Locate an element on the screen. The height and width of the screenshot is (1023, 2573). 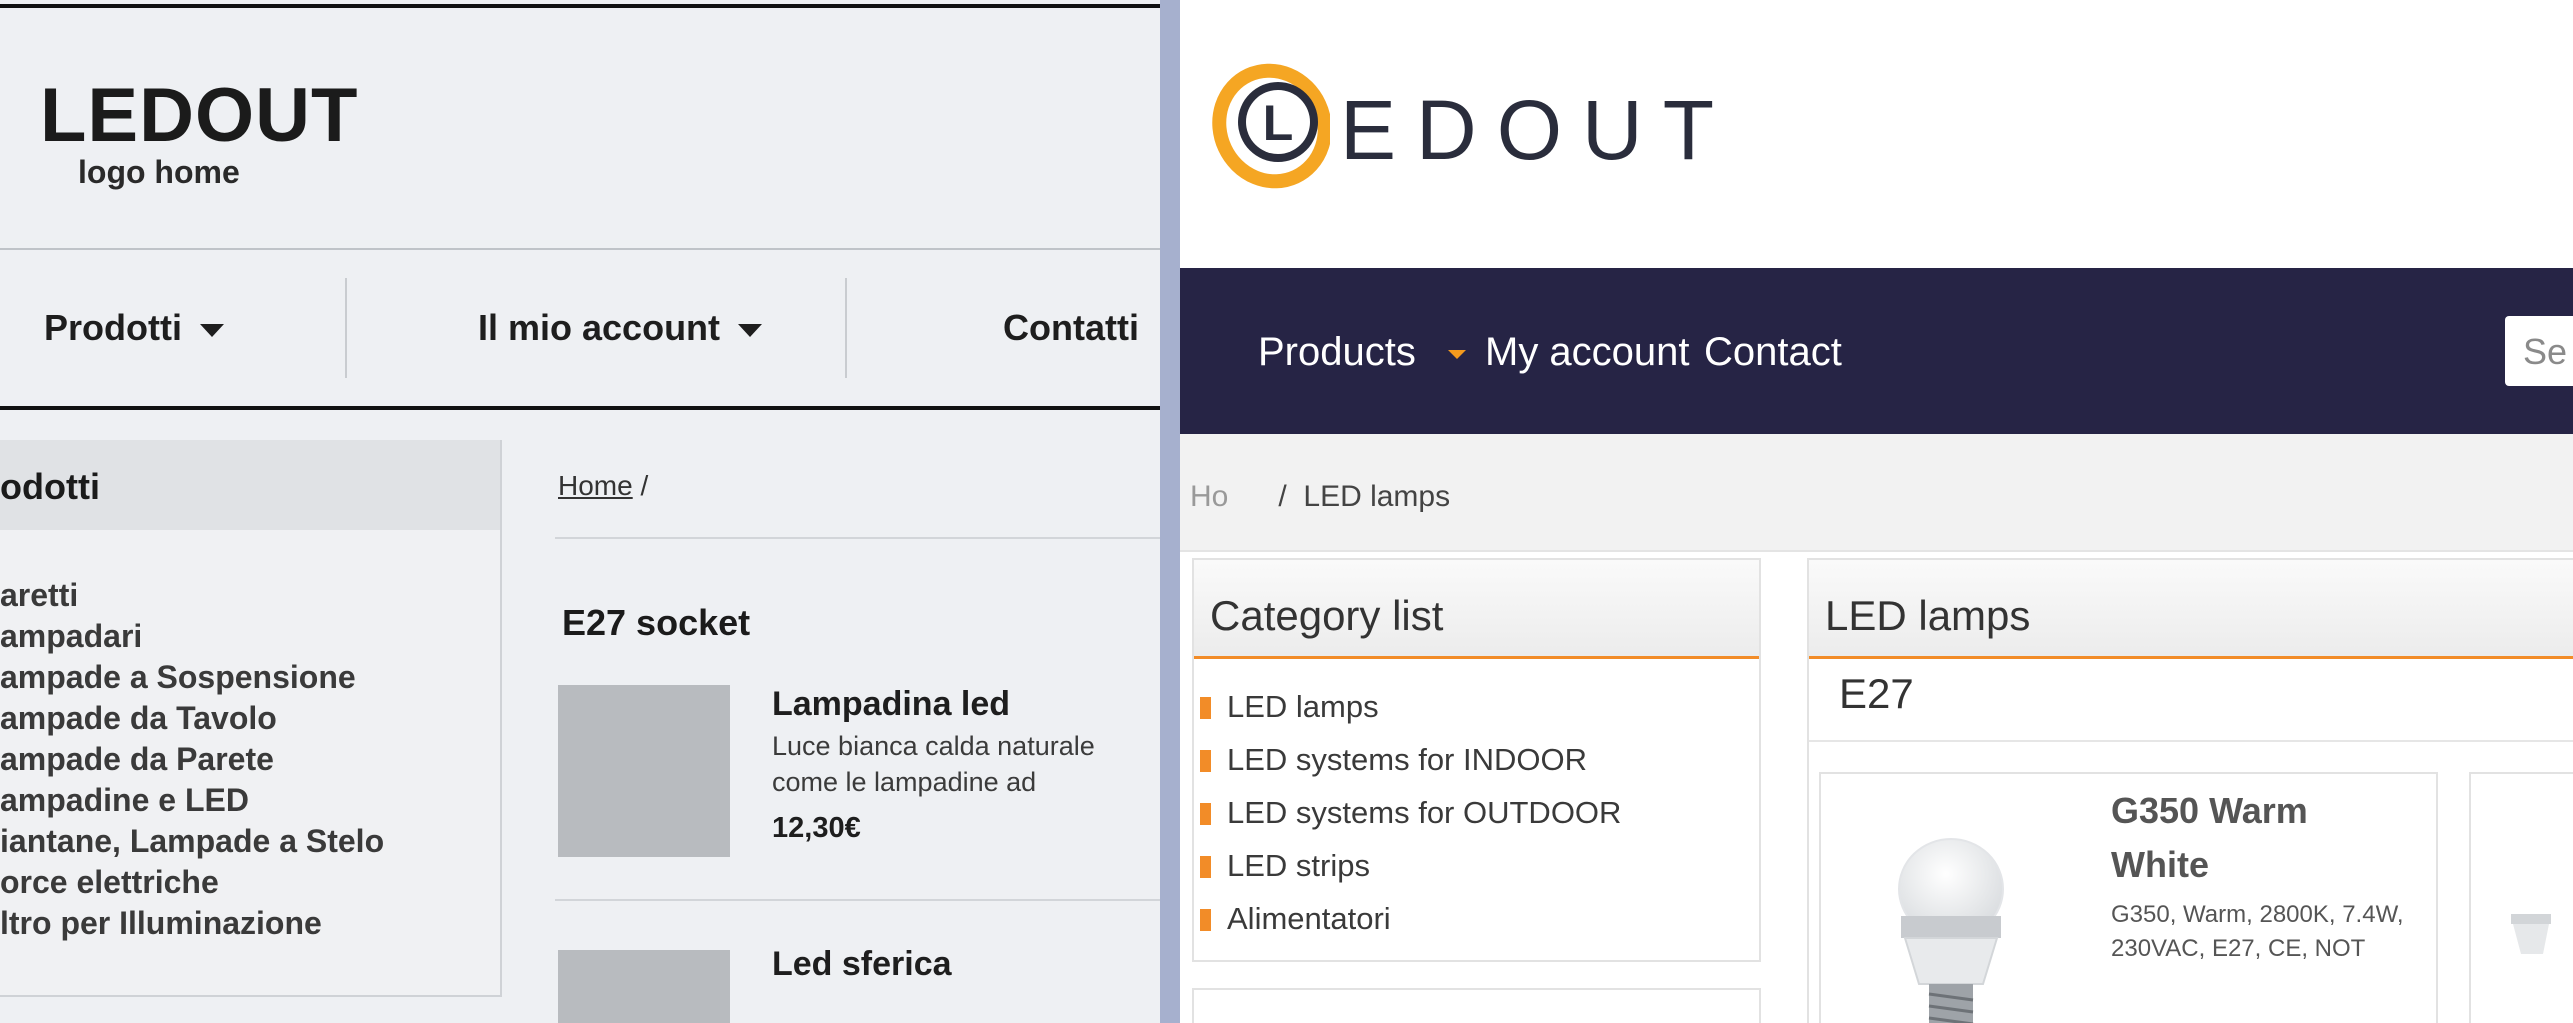
site-brand-name: EDOUT is located at coordinates (1537, 130).